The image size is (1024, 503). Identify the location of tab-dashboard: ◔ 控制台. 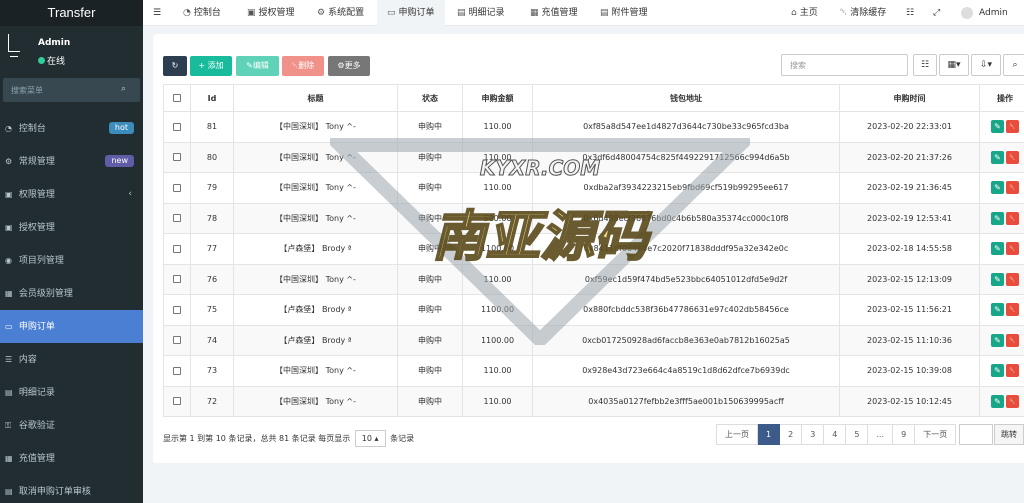
(202, 13).